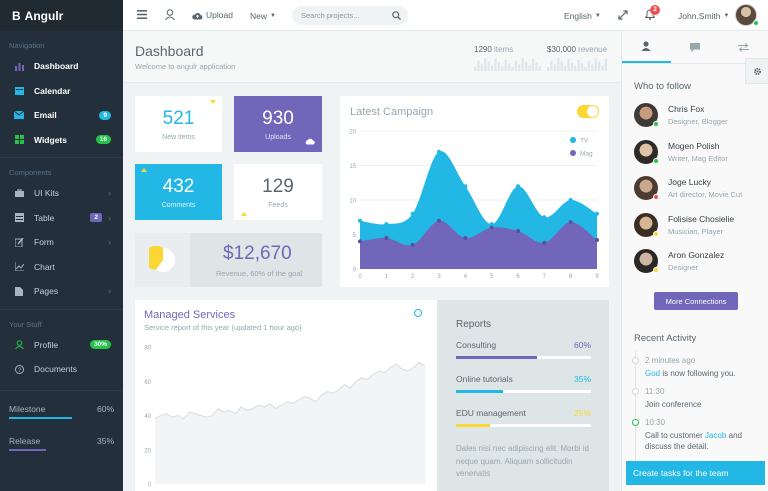 The width and height of the screenshot is (768, 491). I want to click on stat-card-uploads: 930 Uploads, so click(278, 124).